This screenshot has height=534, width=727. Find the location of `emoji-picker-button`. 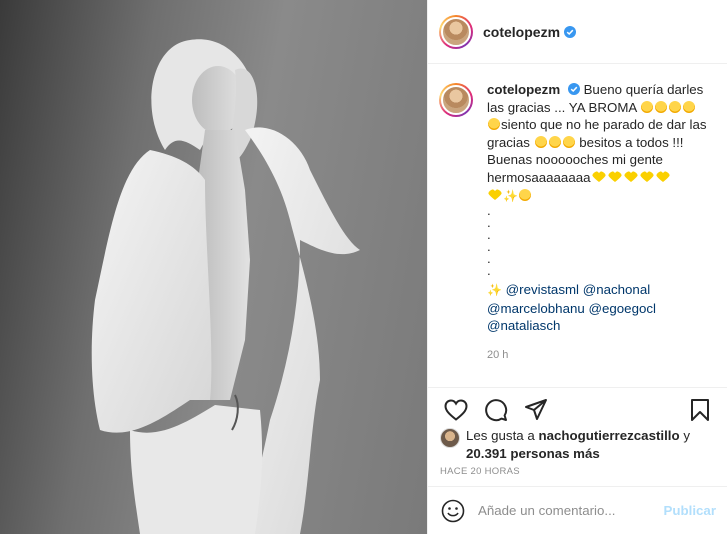

emoji-picker-button is located at coordinates (453, 511).